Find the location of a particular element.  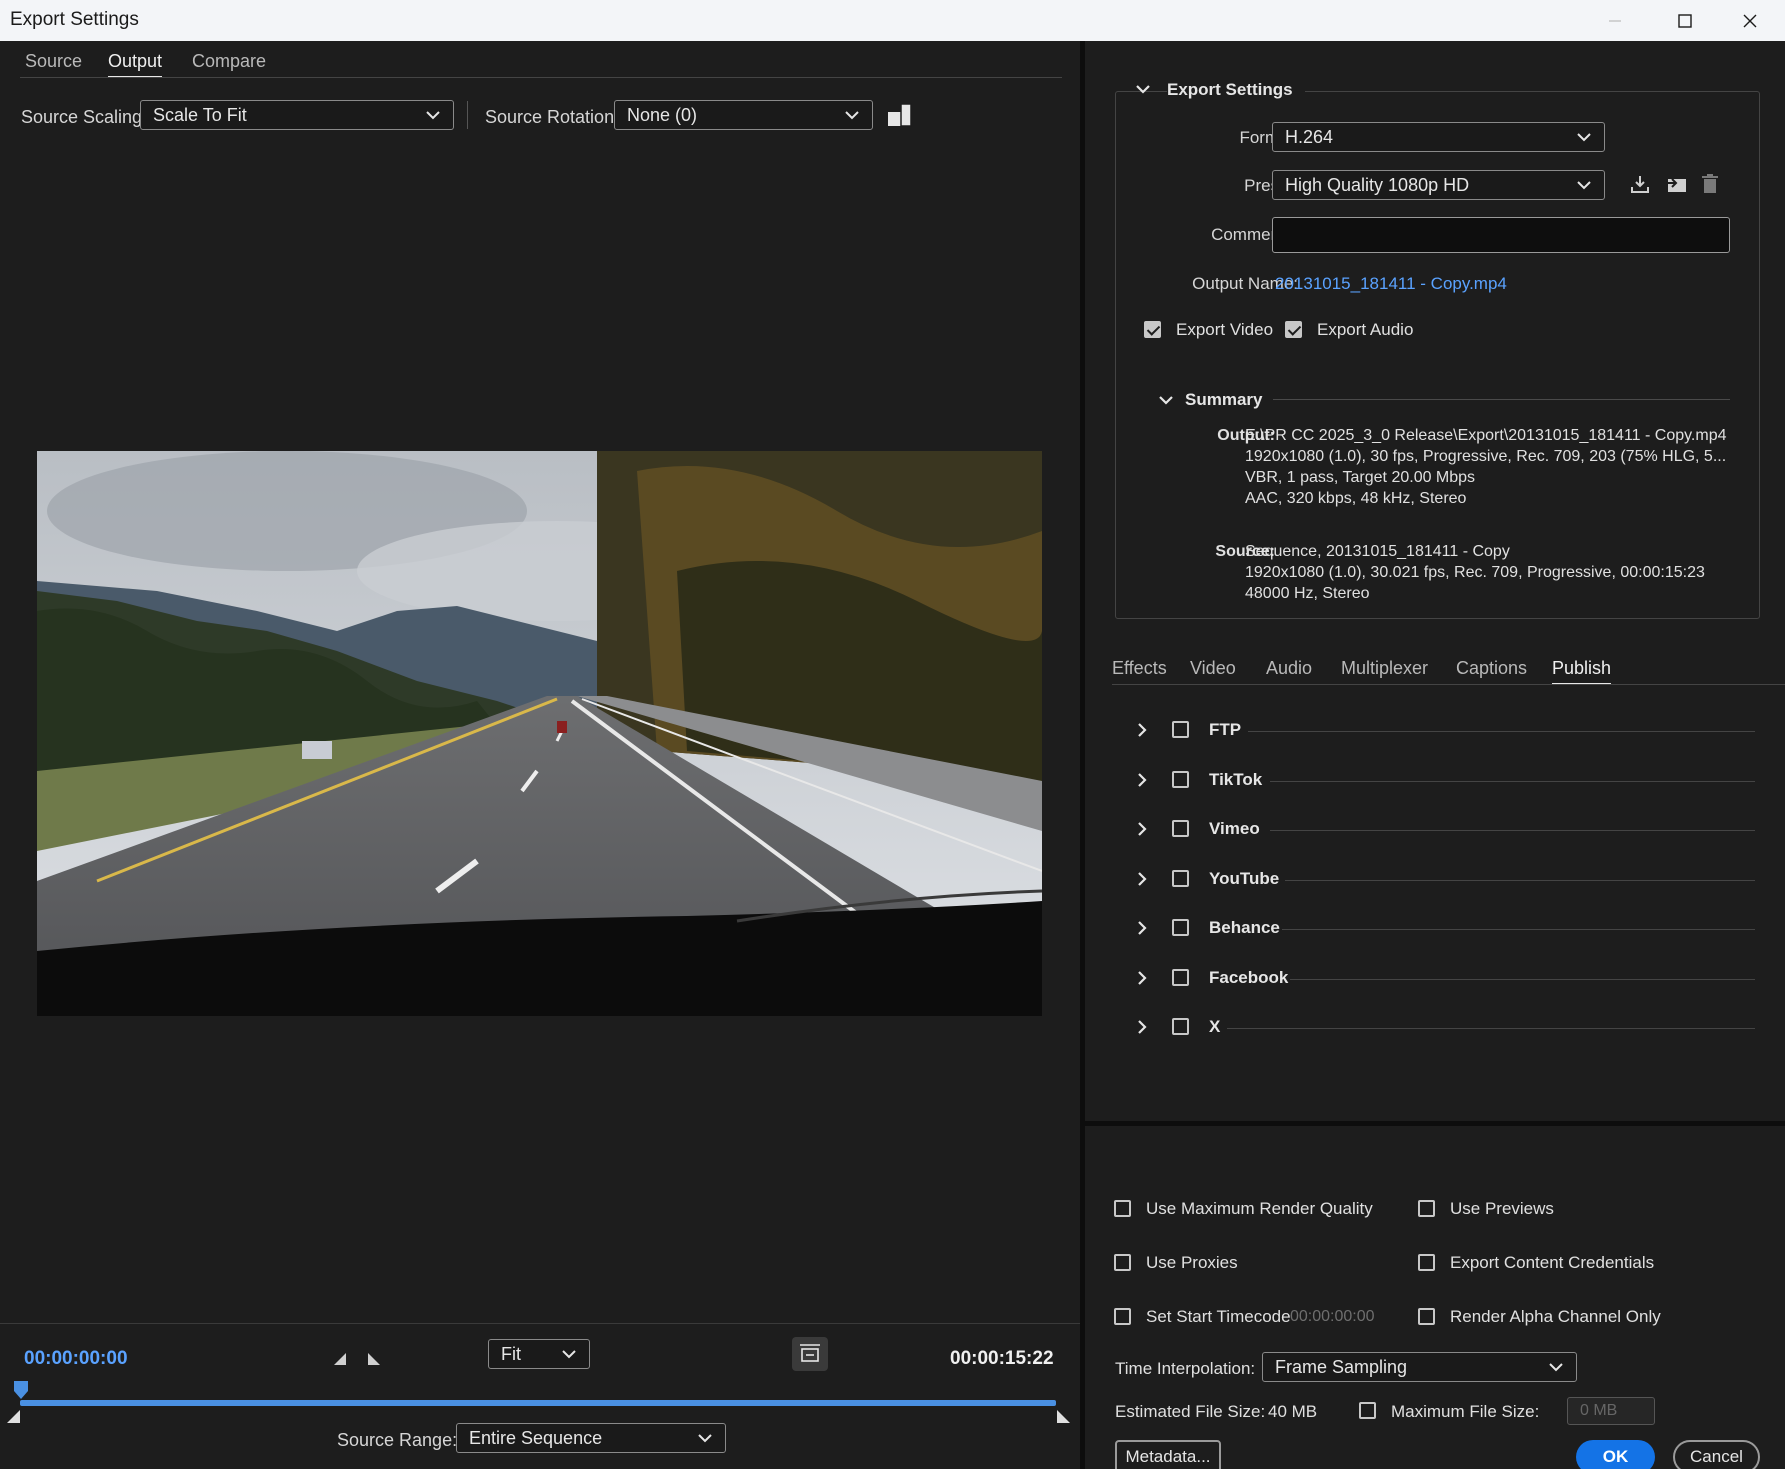

publish-row-x: X is located at coordinates (1435, 1028).